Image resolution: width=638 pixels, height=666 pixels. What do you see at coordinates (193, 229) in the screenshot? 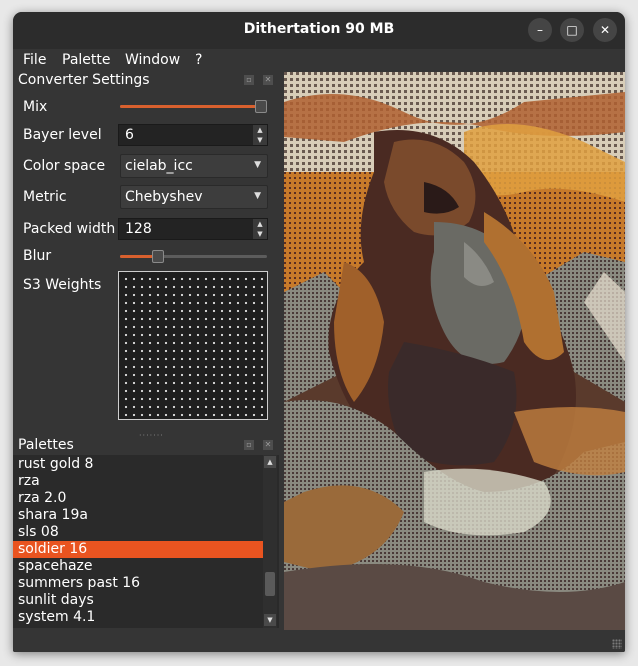
I see `packed-width-spinbox: 128 ▲ ▼` at bounding box center [193, 229].